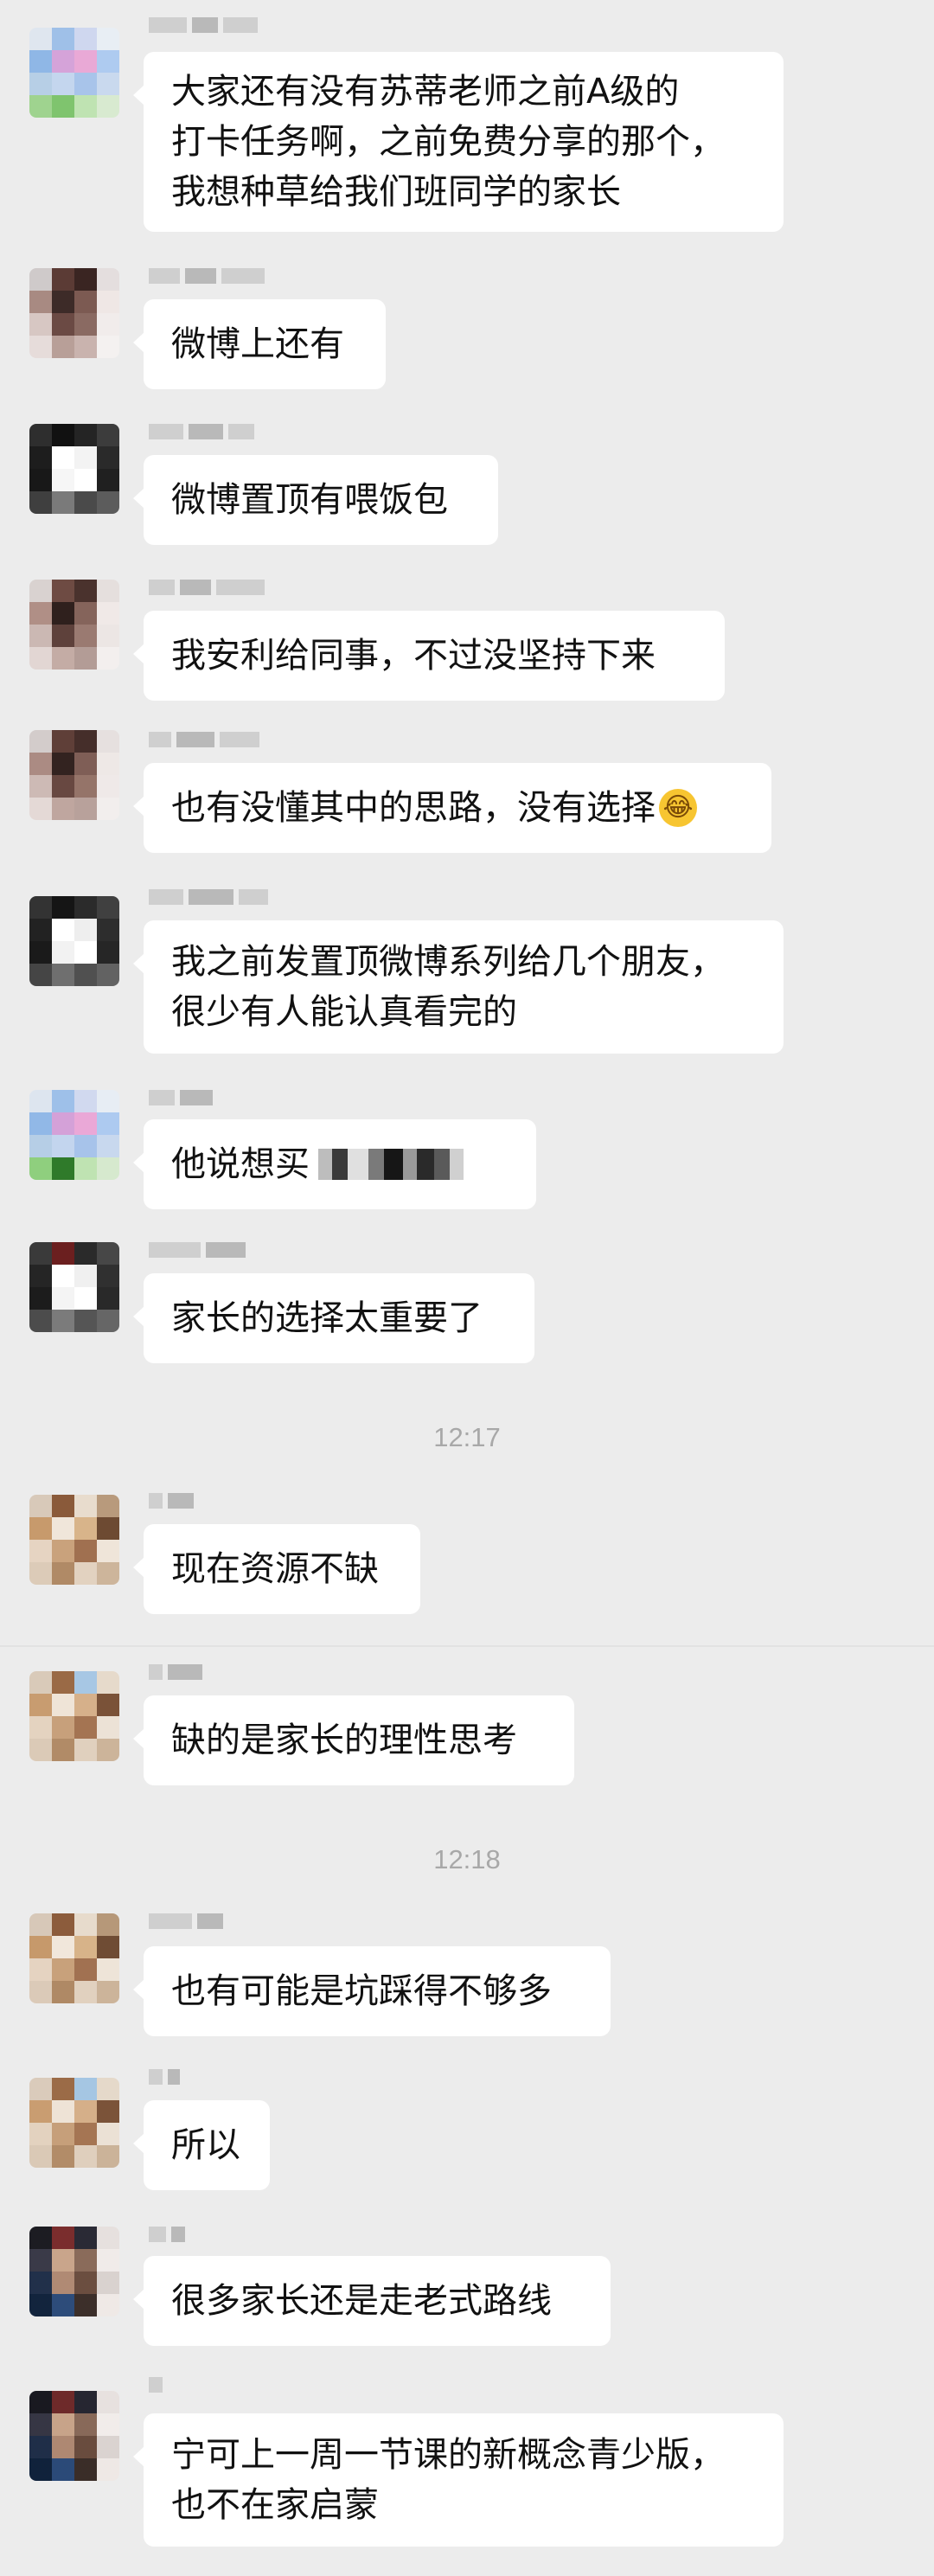 The height and width of the screenshot is (2576, 934). I want to click on avatar-photo-avatar, so click(74, 2271).